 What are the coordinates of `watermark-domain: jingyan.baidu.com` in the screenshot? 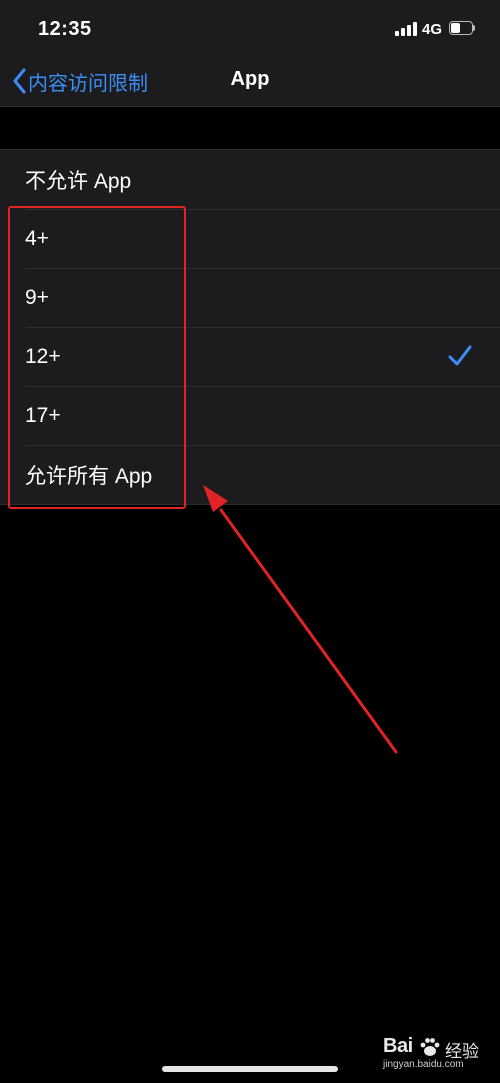 It's located at (423, 1064).